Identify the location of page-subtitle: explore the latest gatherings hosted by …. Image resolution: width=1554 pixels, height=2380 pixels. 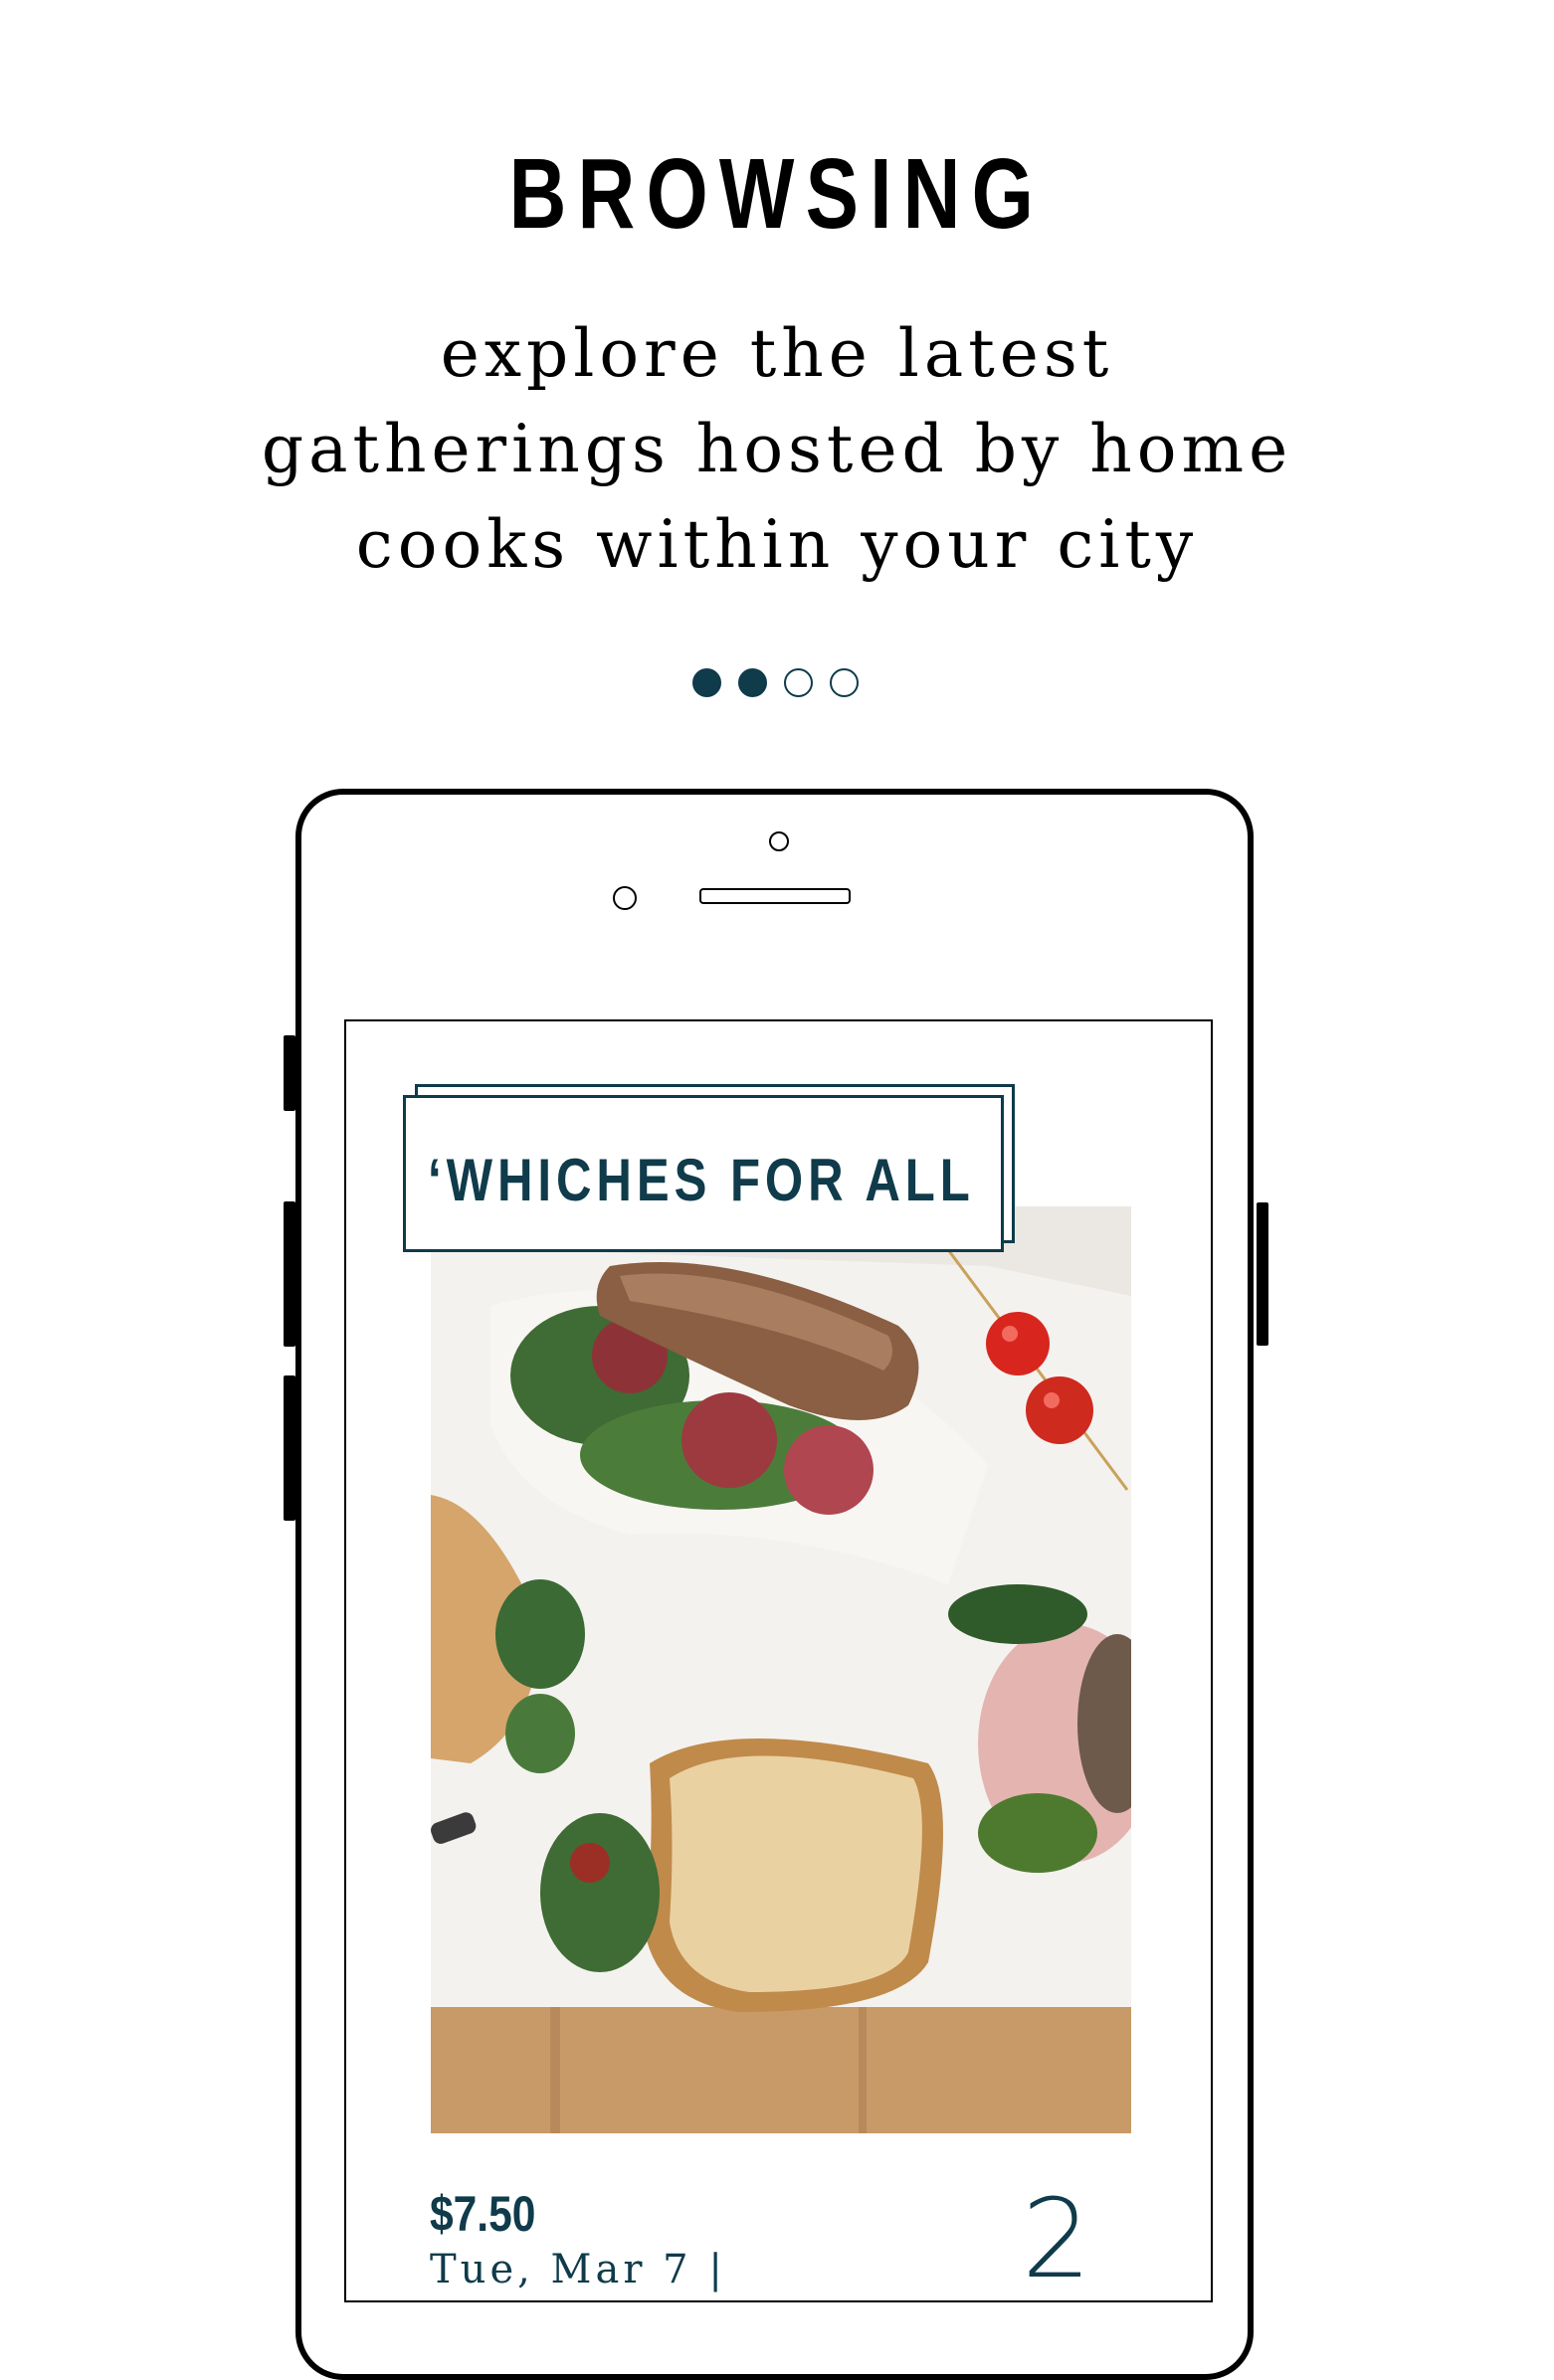
(777, 449).